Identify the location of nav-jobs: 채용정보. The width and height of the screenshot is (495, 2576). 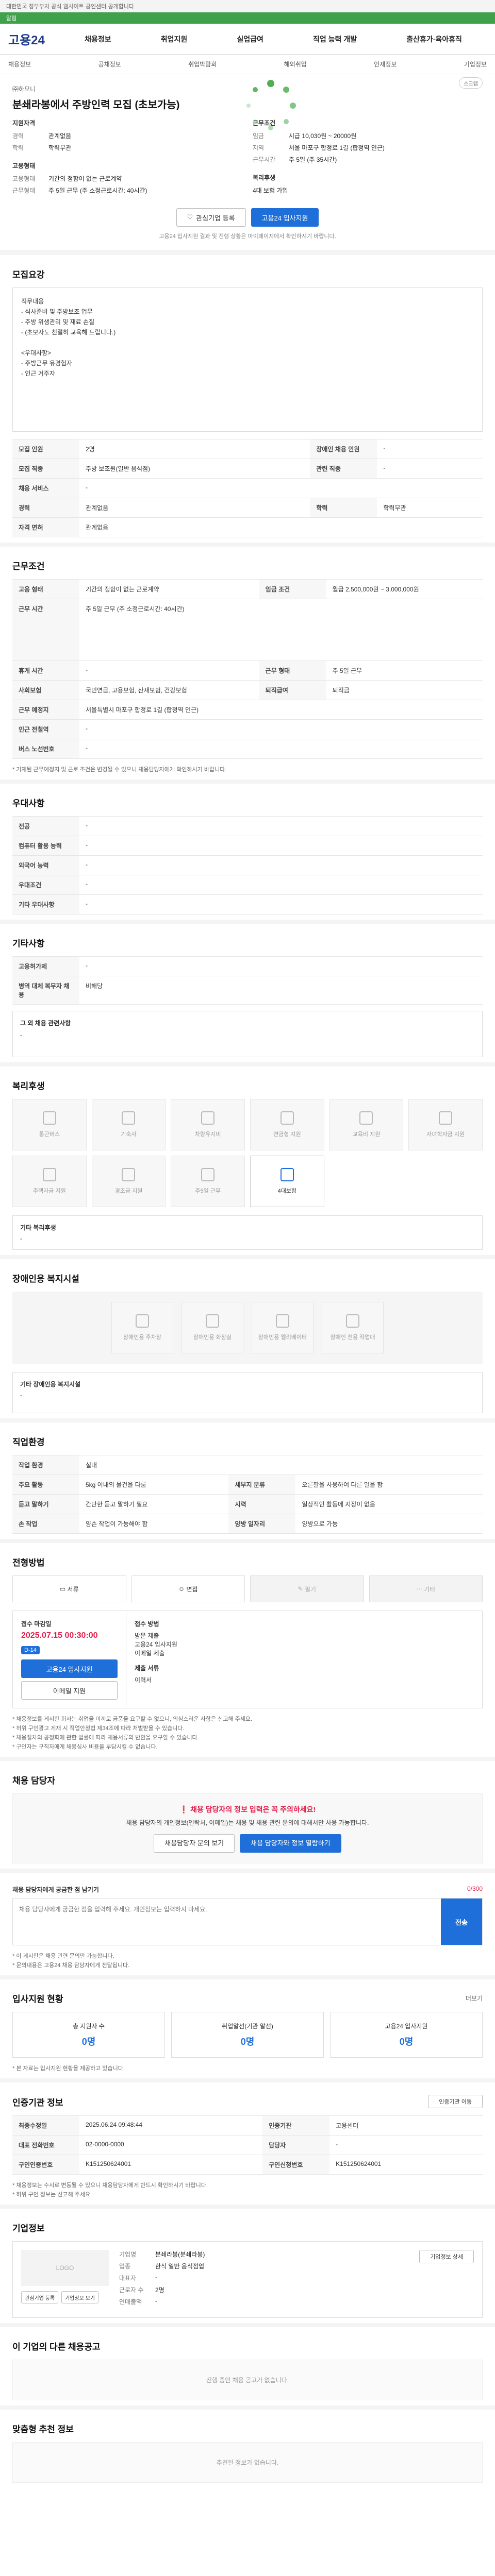
(98, 39).